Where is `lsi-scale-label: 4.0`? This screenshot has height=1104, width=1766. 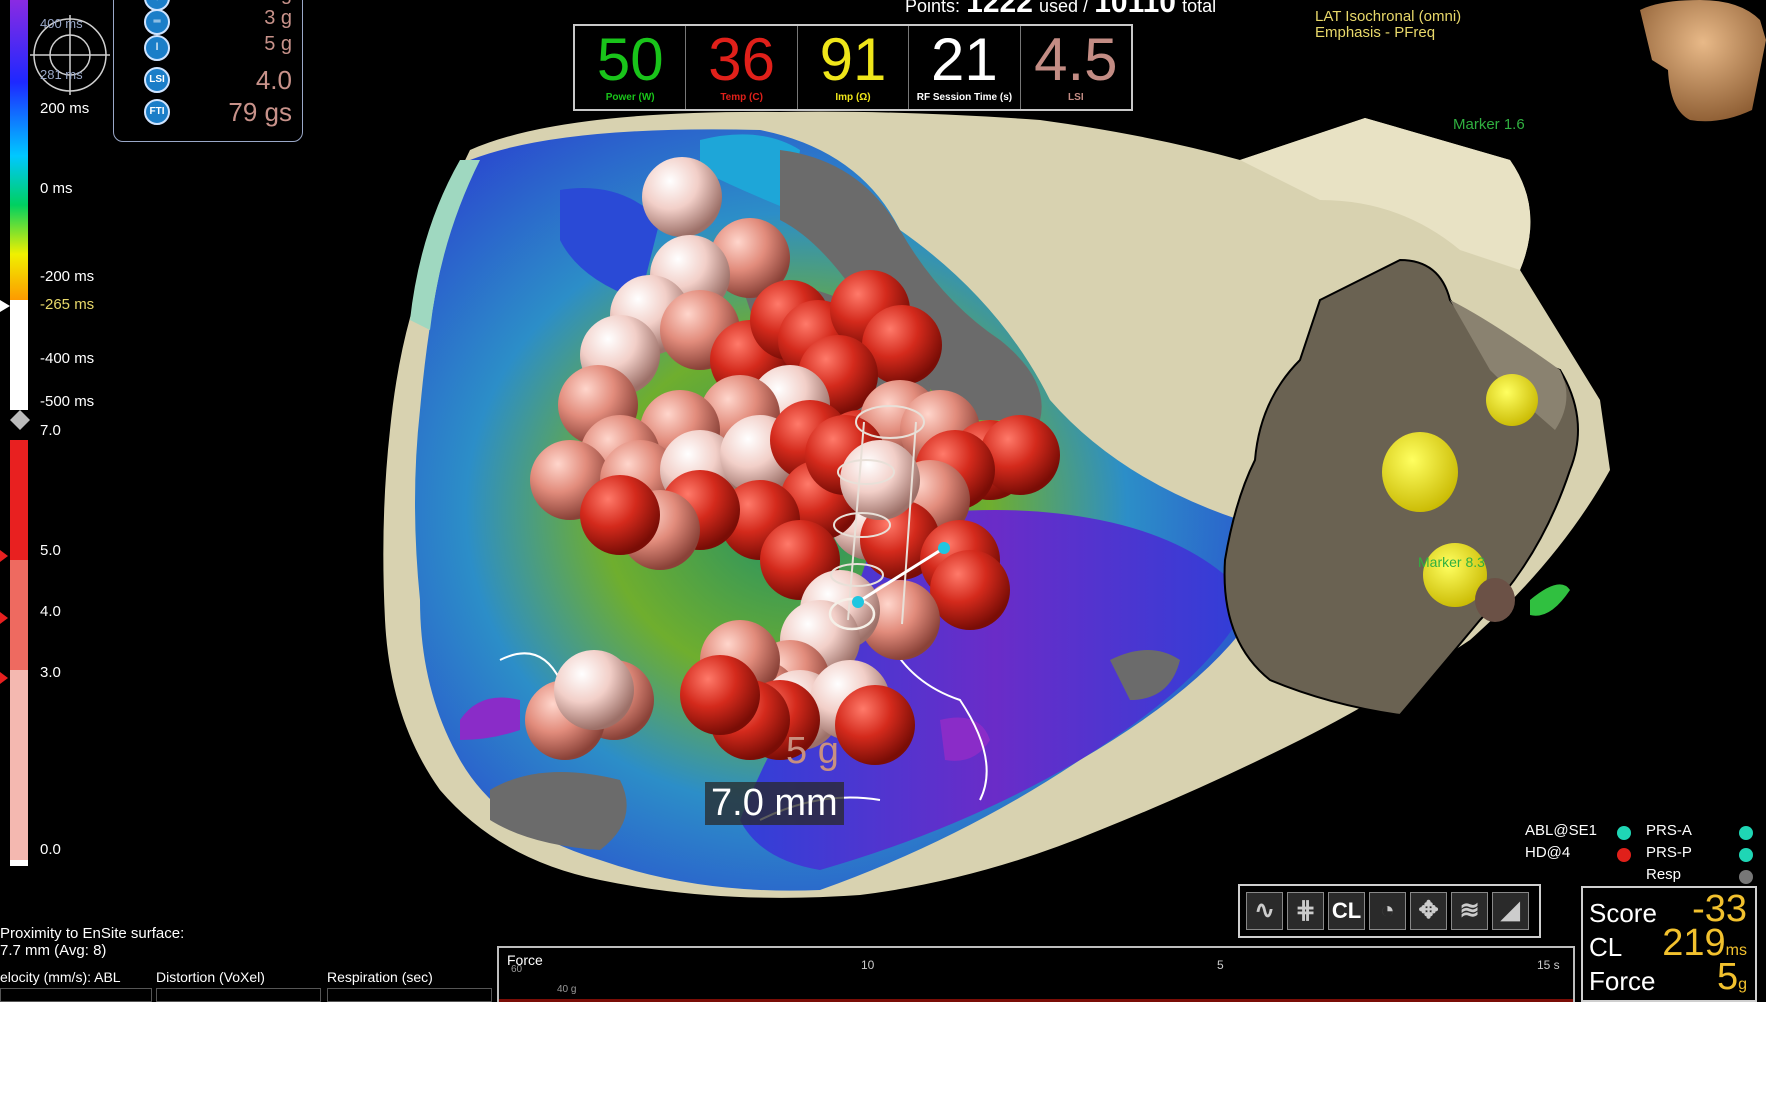 lsi-scale-label: 4.0 is located at coordinates (50, 611).